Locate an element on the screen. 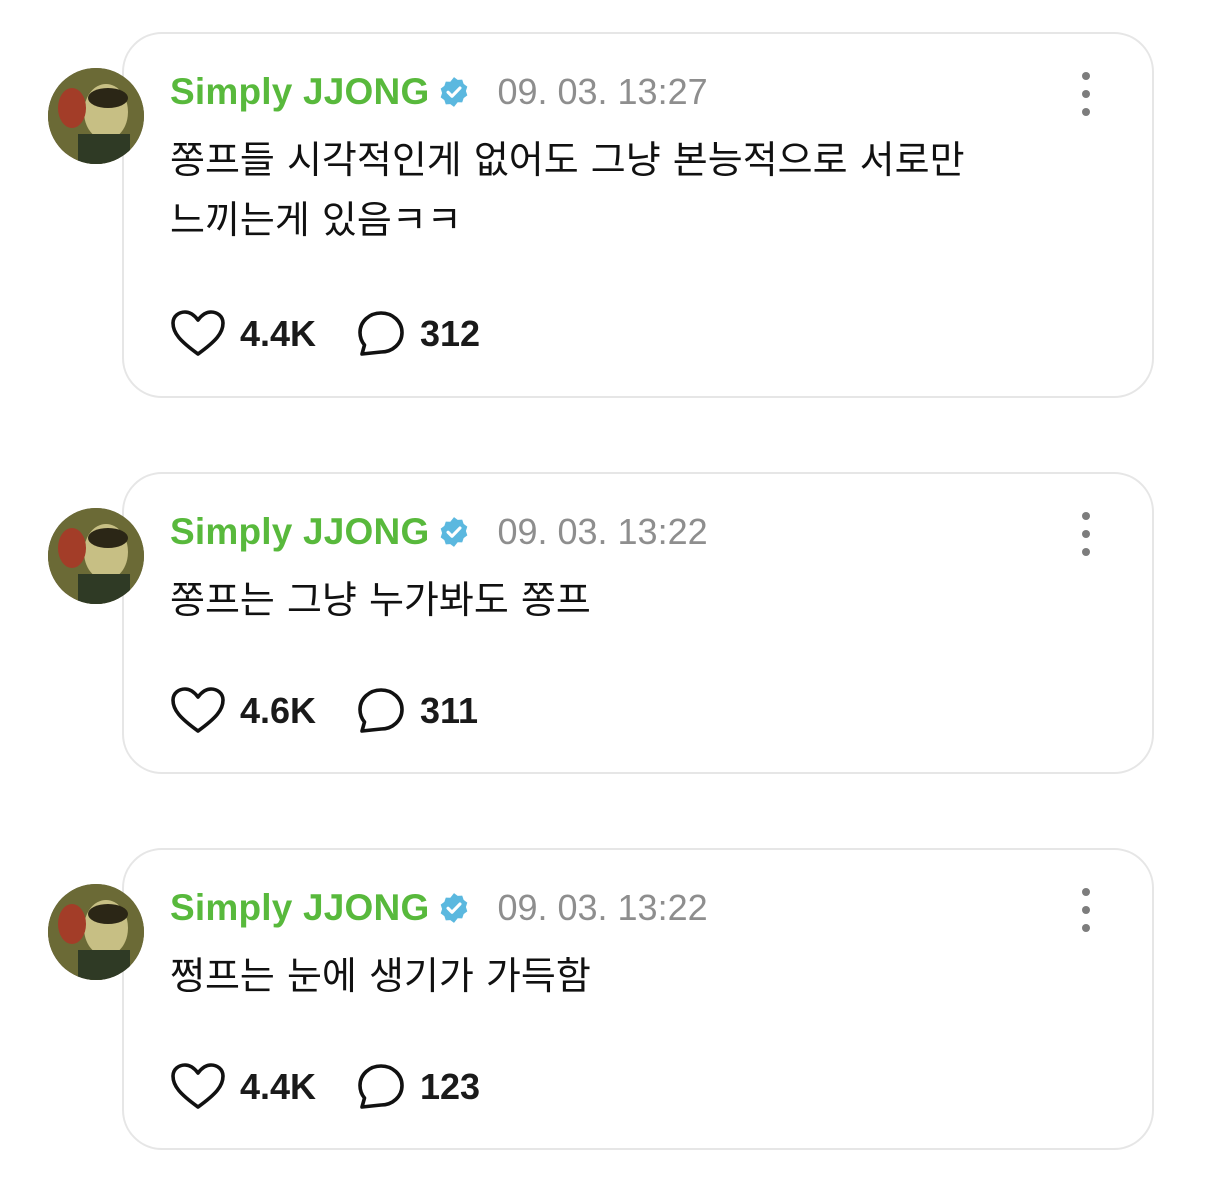 This screenshot has width=1206, height=1190. post-actions: 4.4K 123 is located at coordinates (325, 1087).